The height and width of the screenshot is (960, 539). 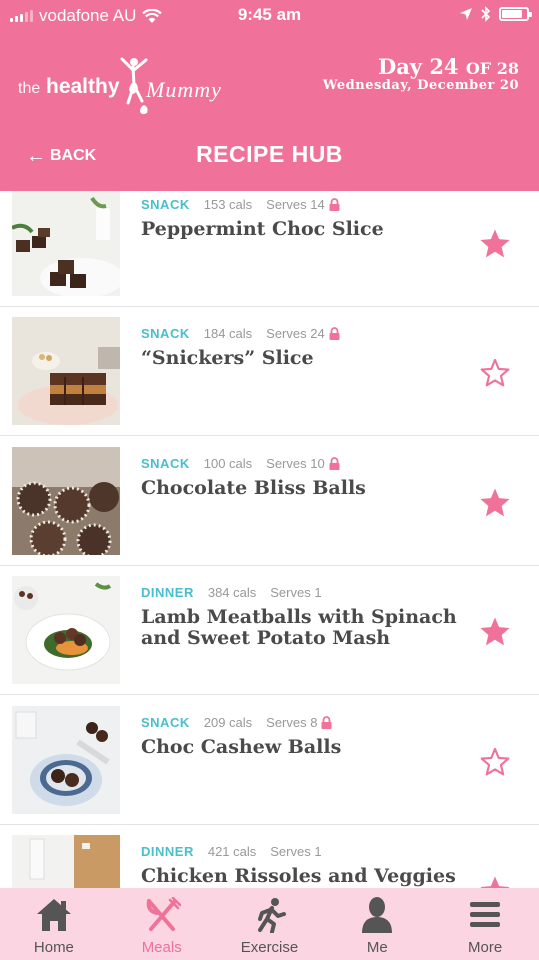 What do you see at coordinates (418, 66) in the screenshot?
I see `day-label: Day 24` at bounding box center [418, 66].